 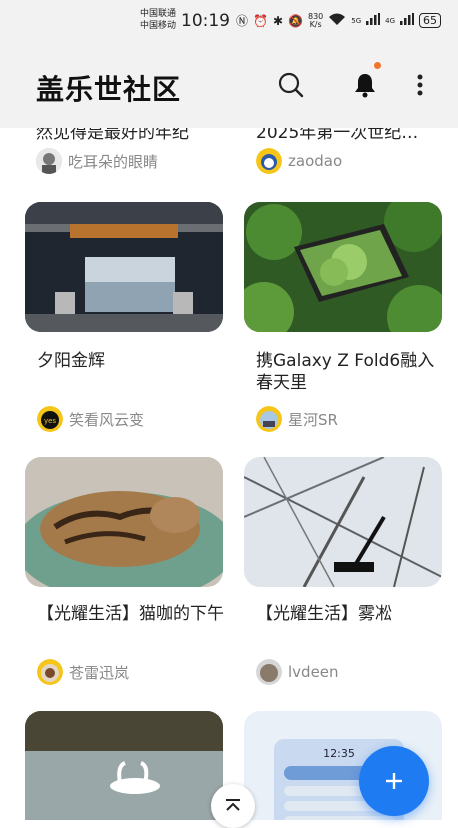 I want to click on app-title: 盖乐世社区, so click(x=109, y=89).